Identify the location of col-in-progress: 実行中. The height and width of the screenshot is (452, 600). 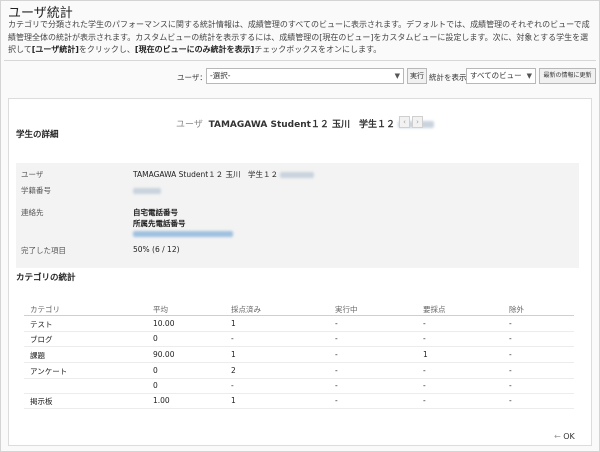
(346, 309).